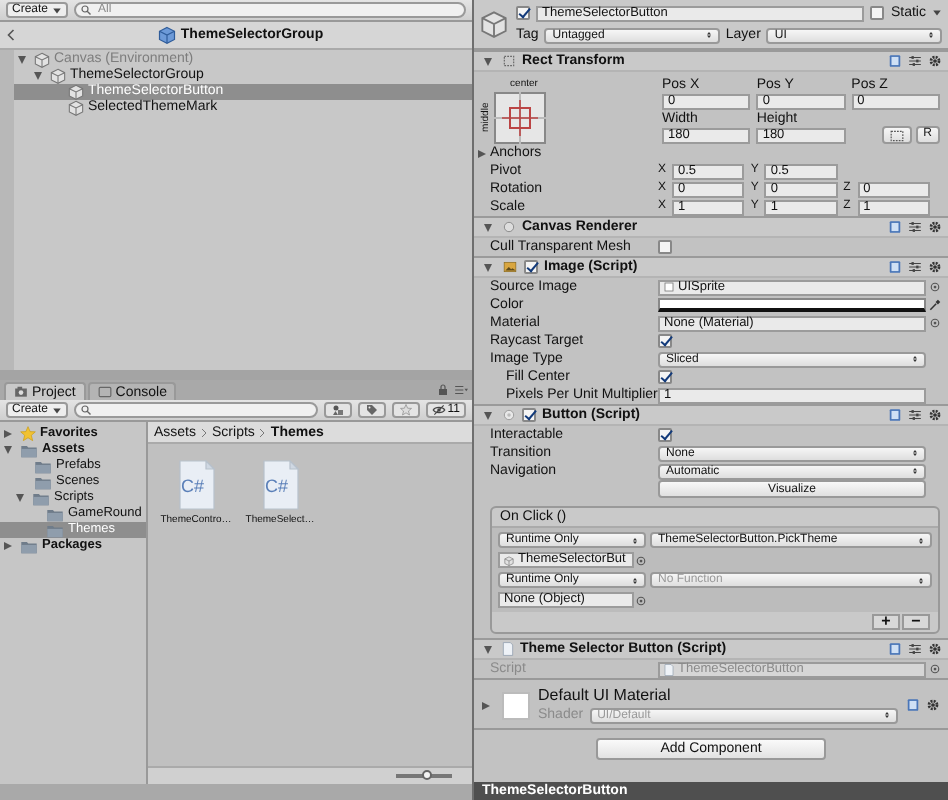 The image size is (948, 800). Describe the element at coordinates (916, 622) in the screenshot. I see `remove-button: −` at that location.